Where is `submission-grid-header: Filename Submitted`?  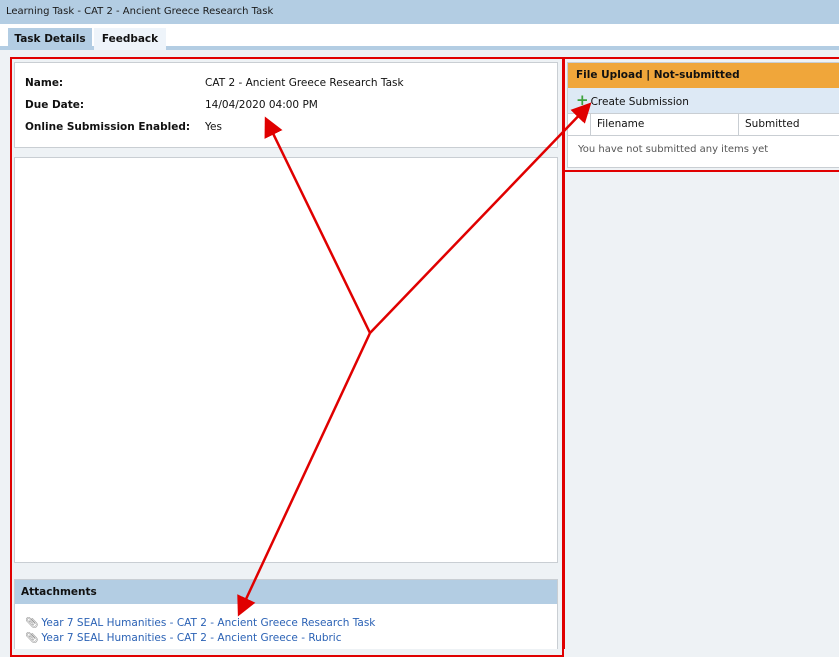 submission-grid-header: Filename Submitted is located at coordinates (703, 124).